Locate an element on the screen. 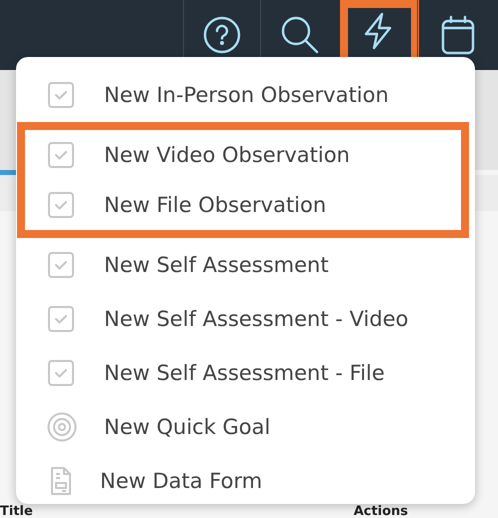 The height and width of the screenshot is (518, 498). target-icon is located at coordinates (62, 427).